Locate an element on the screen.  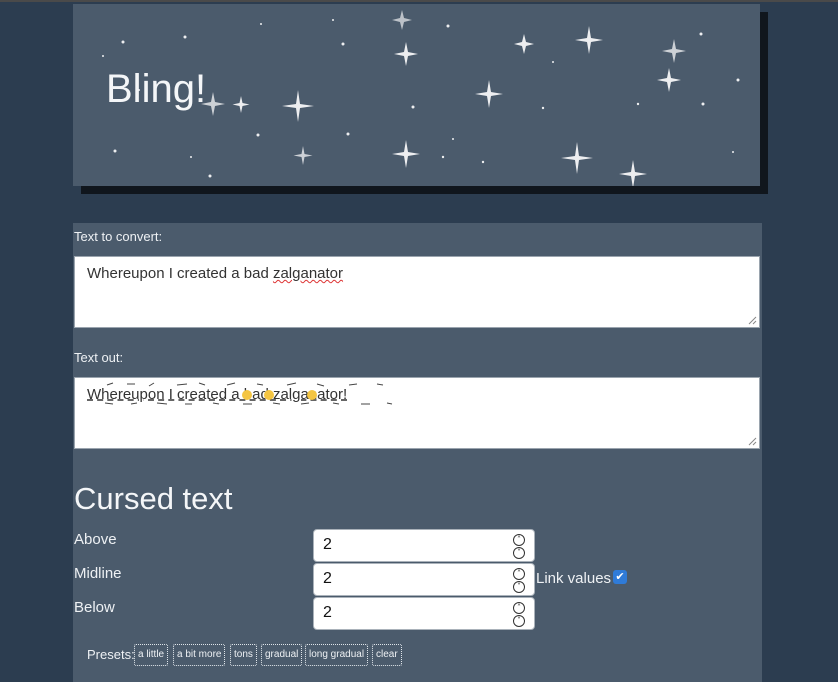
output-label: Text out: is located at coordinates (99, 357).